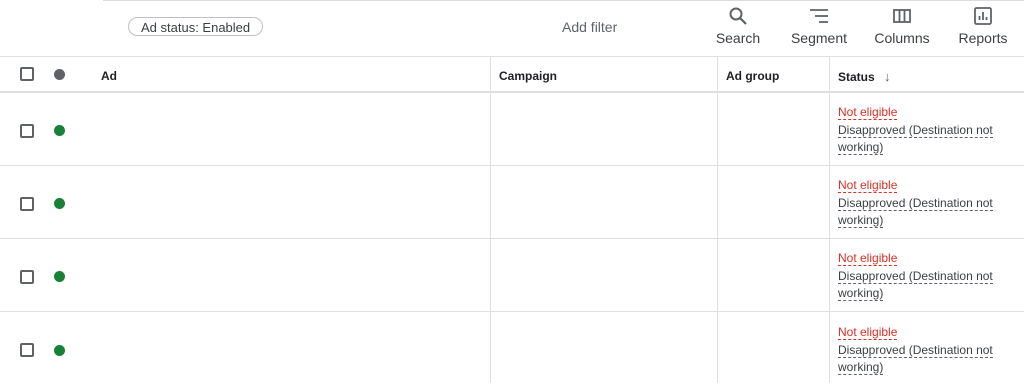 The image size is (1024, 383). What do you see at coordinates (738, 26) in the screenshot?
I see `search-button: Search` at bounding box center [738, 26].